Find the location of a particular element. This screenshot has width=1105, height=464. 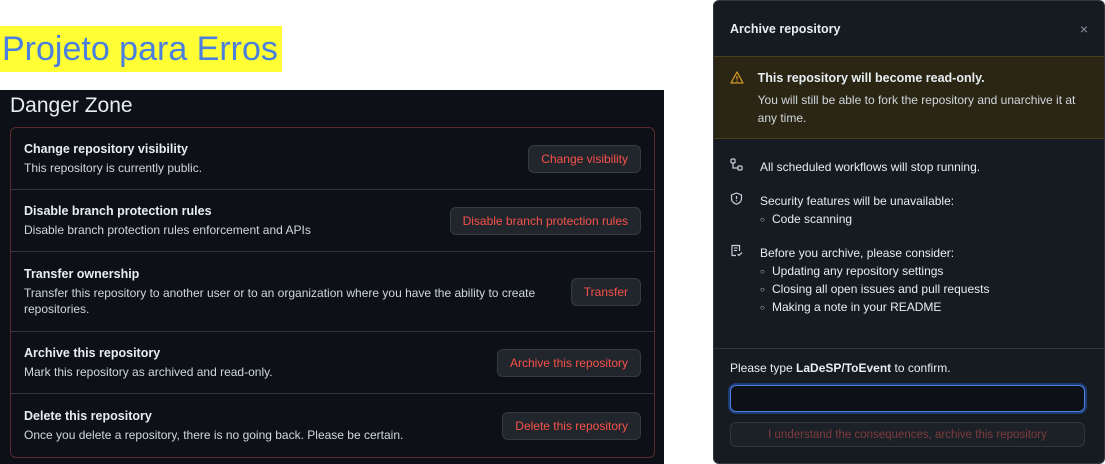

row-title: Archive this repository is located at coordinates (92, 352).